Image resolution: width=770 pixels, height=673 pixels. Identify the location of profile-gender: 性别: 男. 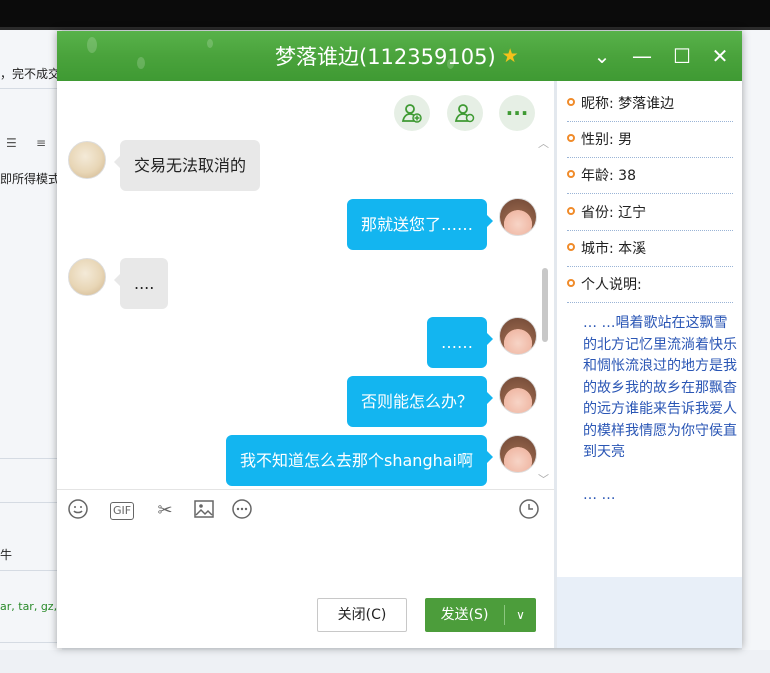
(650, 140).